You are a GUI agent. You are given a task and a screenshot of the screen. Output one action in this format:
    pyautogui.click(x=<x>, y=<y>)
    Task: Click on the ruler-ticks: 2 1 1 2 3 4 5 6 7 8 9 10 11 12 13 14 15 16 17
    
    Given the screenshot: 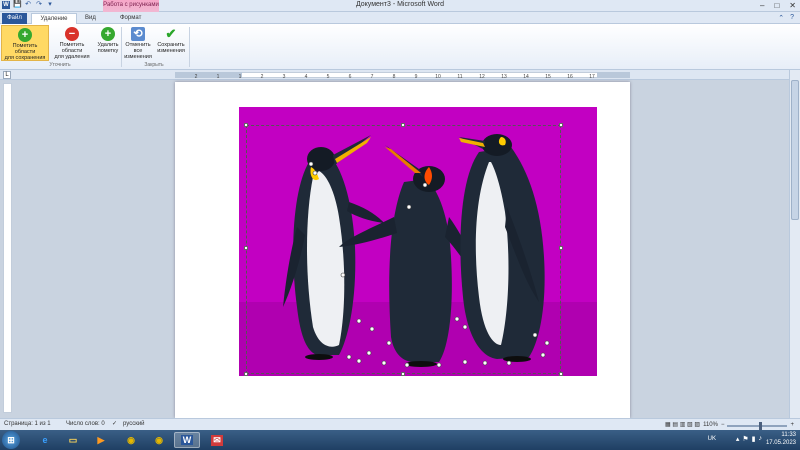 What is the action you would take?
    pyautogui.click(x=395, y=77)
    